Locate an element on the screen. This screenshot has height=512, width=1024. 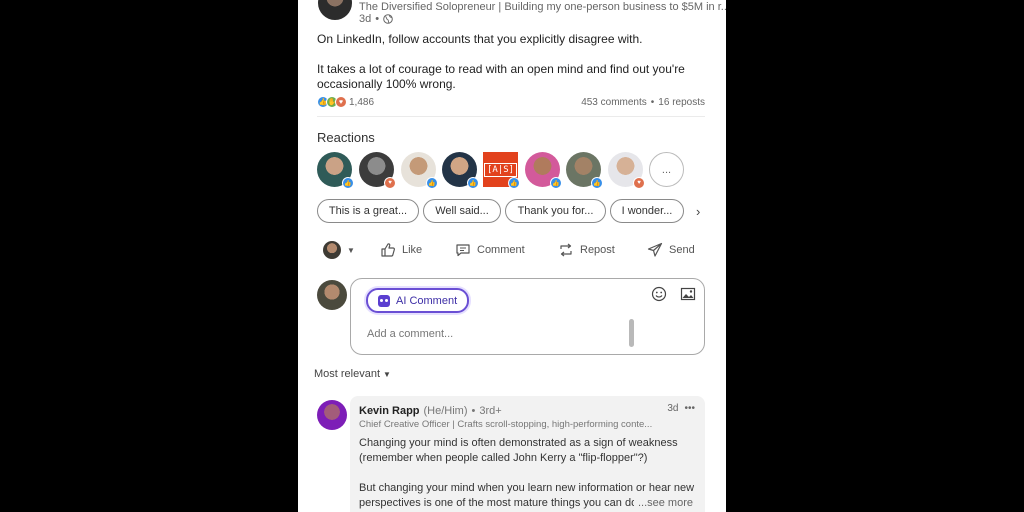
divider is located at coordinates (511, 116).